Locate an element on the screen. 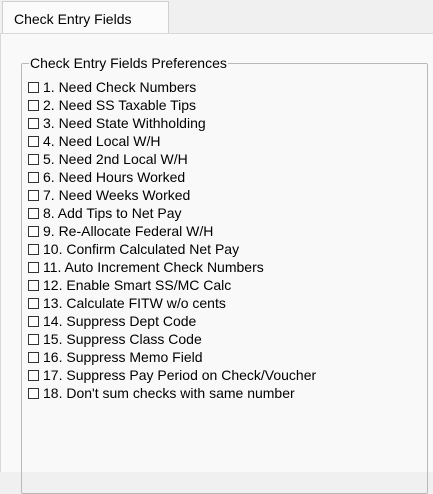  preference-label: 9. Re-Allocate Federal W/H is located at coordinates (128, 231).